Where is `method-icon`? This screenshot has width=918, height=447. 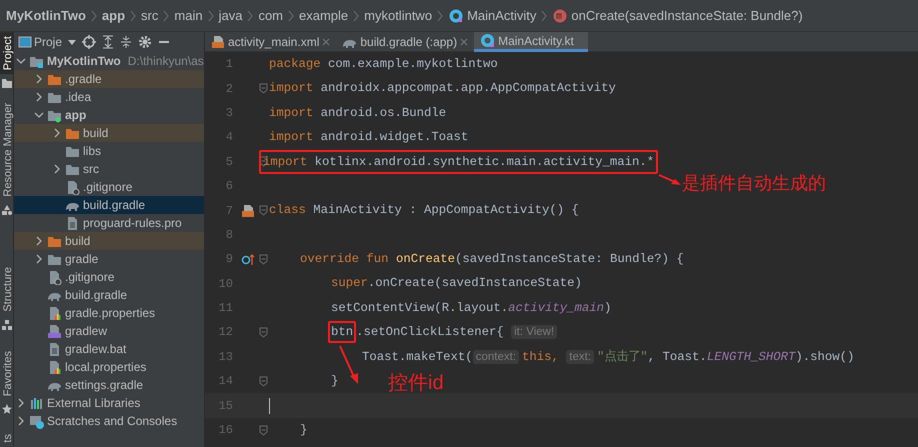
method-icon is located at coordinates (560, 16).